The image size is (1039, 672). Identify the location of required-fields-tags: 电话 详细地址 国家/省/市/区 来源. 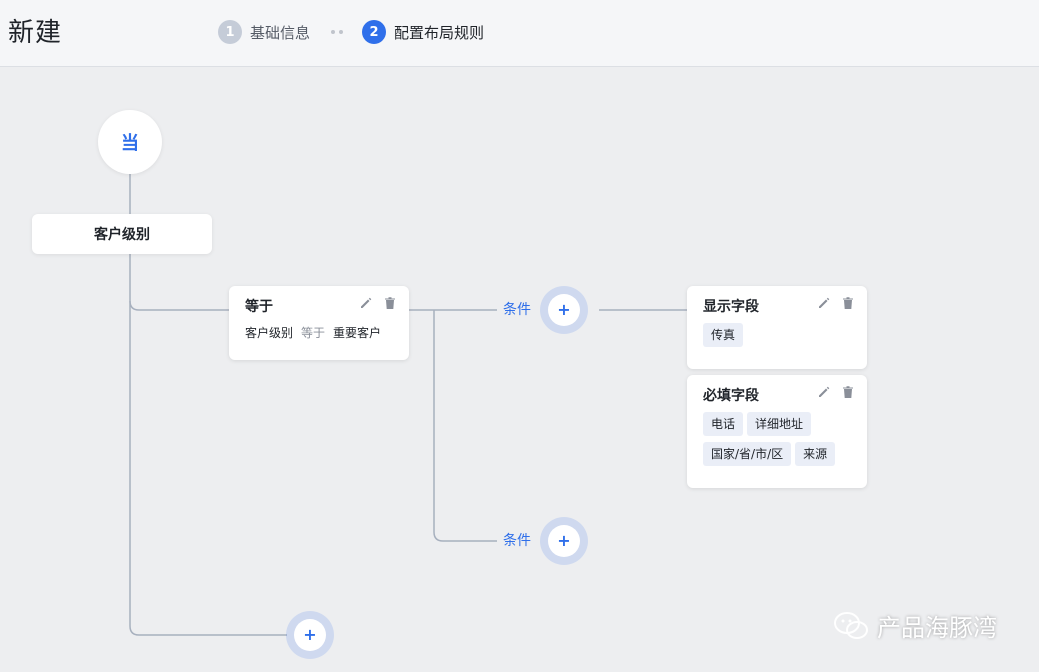
(778, 439).